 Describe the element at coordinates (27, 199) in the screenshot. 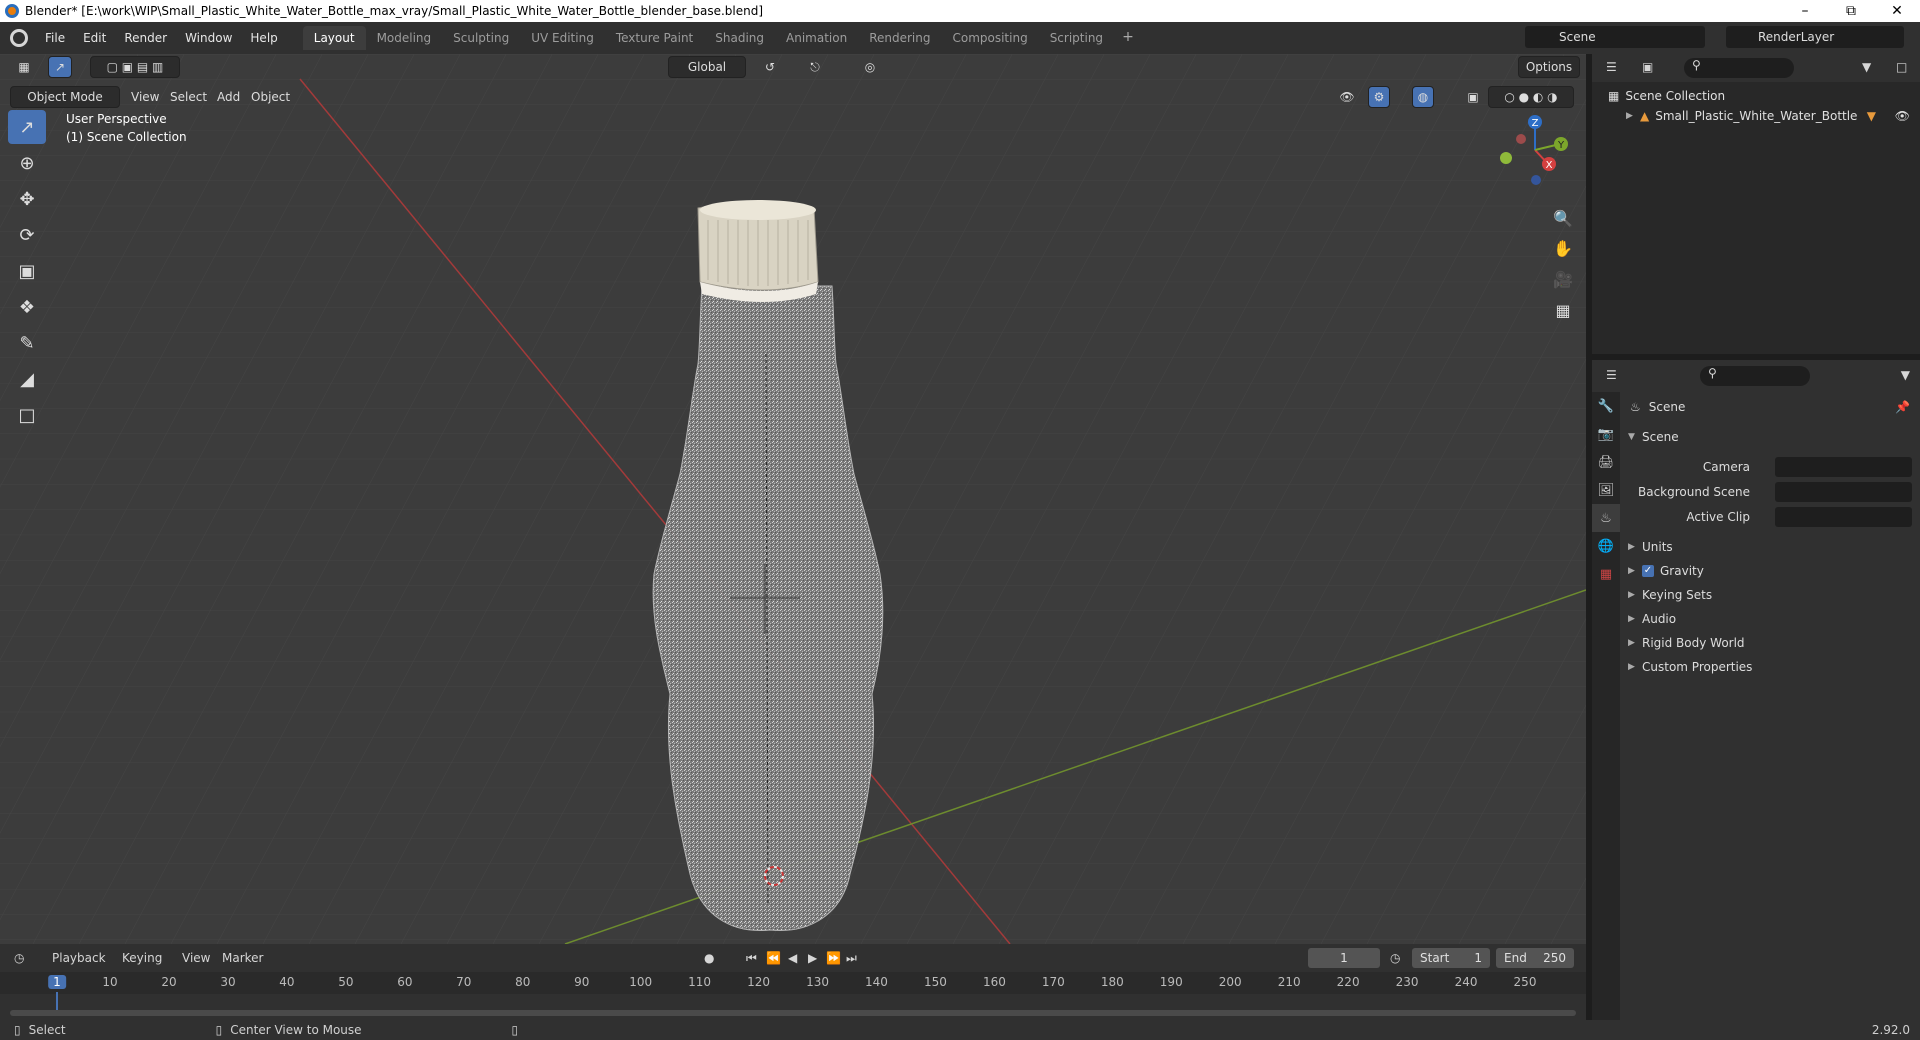

I see `move-tool-icon: ✥` at that location.